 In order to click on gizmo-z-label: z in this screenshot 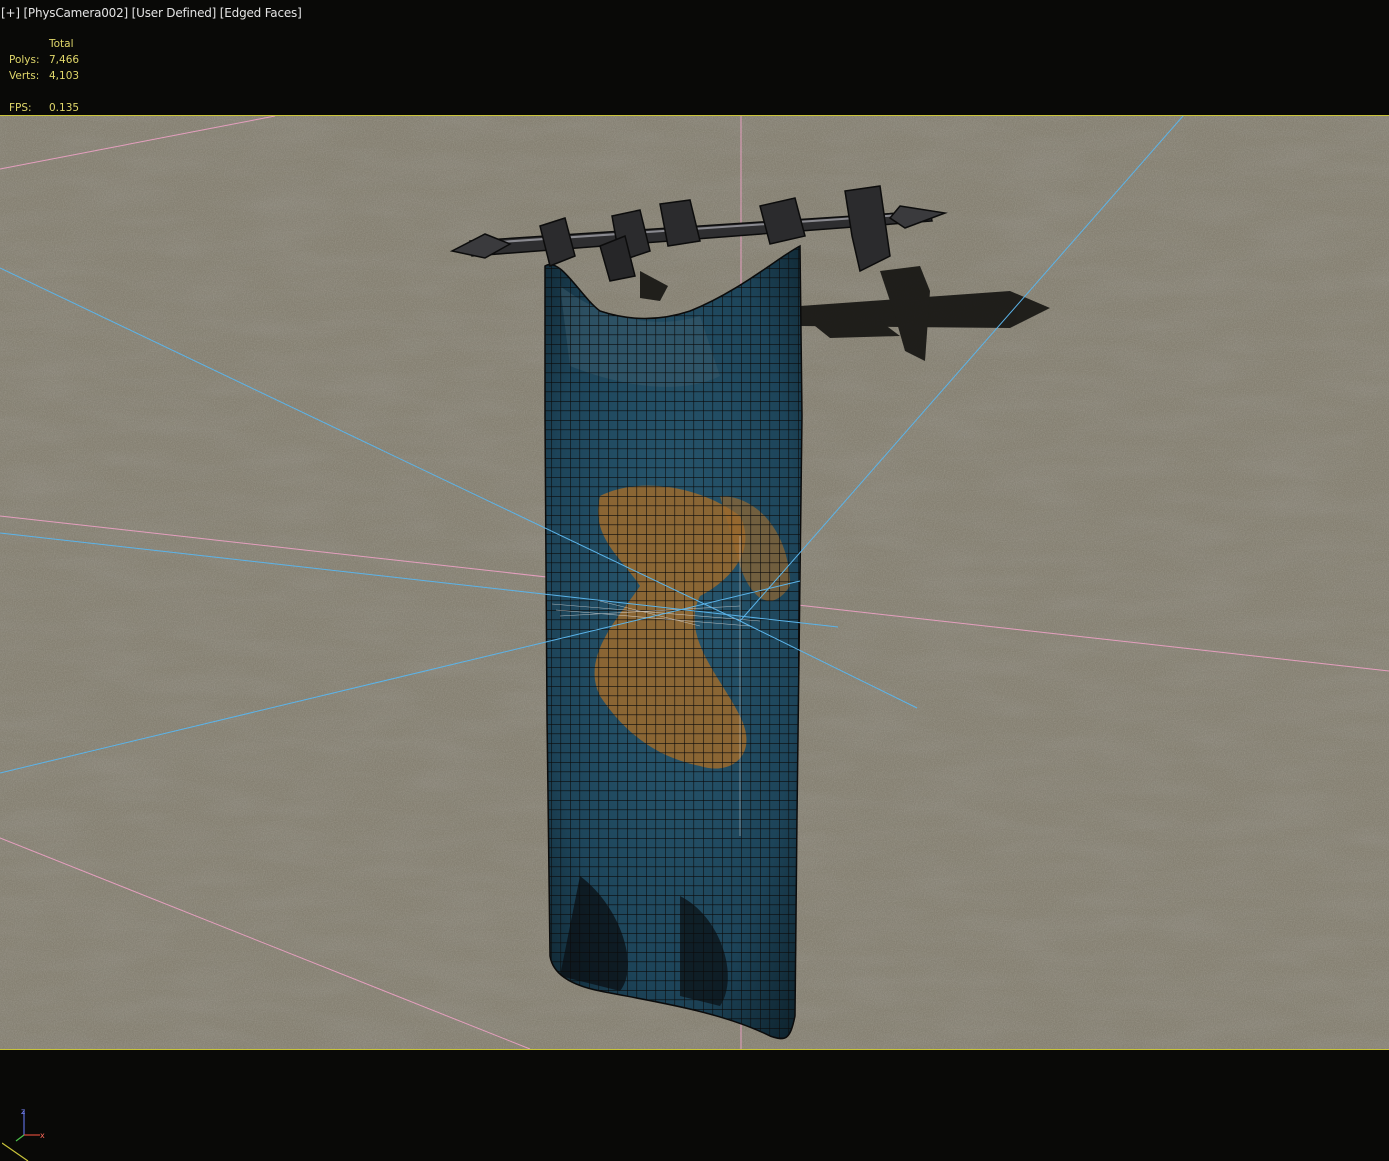, I will do `click(23, 1111)`.